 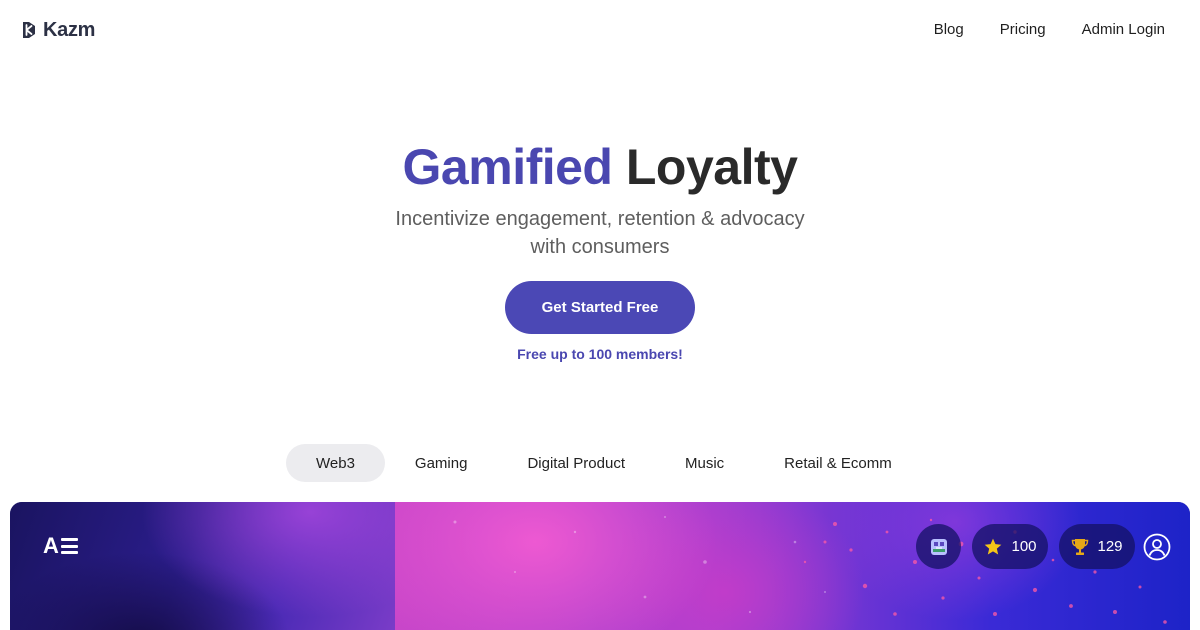 I want to click on ae-bars-icon, so click(x=69, y=546).